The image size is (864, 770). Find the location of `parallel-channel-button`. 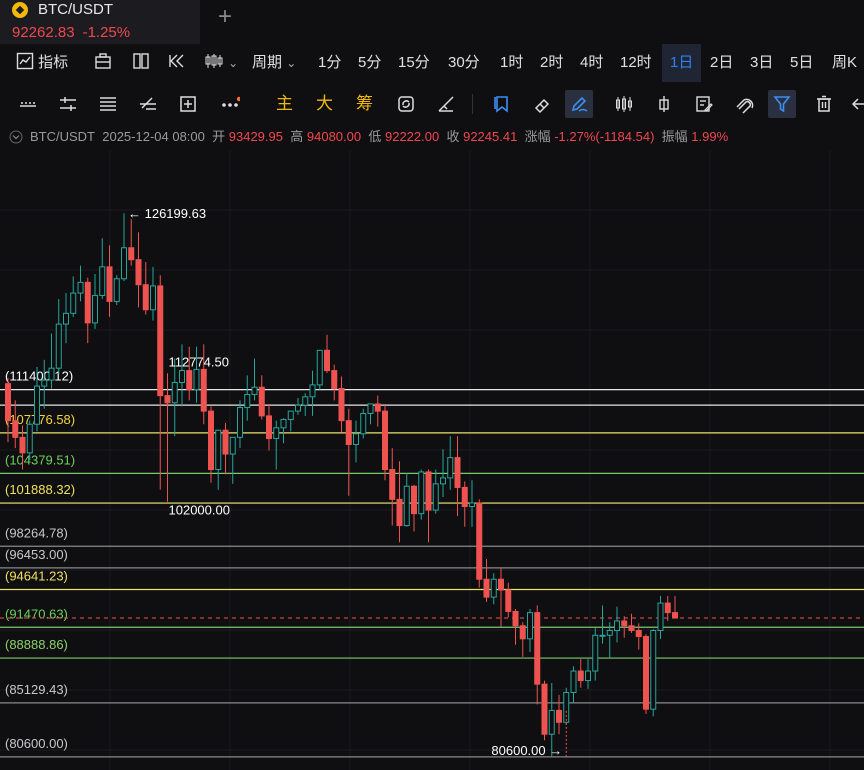

parallel-channel-button is located at coordinates (68, 104).